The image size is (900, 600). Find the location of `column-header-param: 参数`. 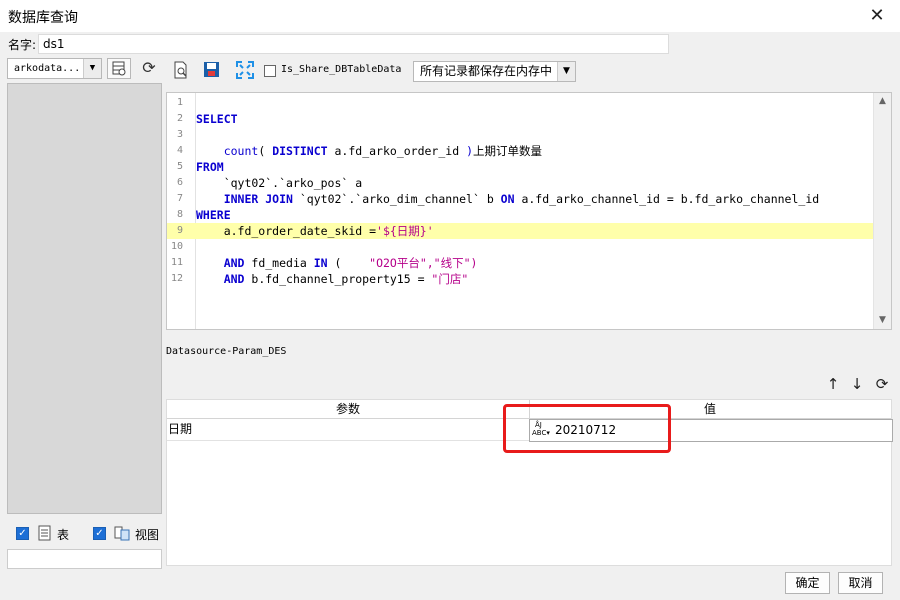

column-header-param: 参数 is located at coordinates (348, 409).